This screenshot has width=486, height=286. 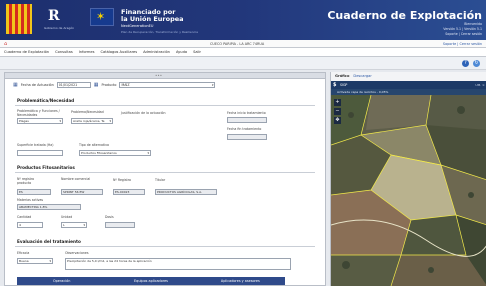 I want to click on cantidad-label: Cantidad, so click(x=24, y=217).